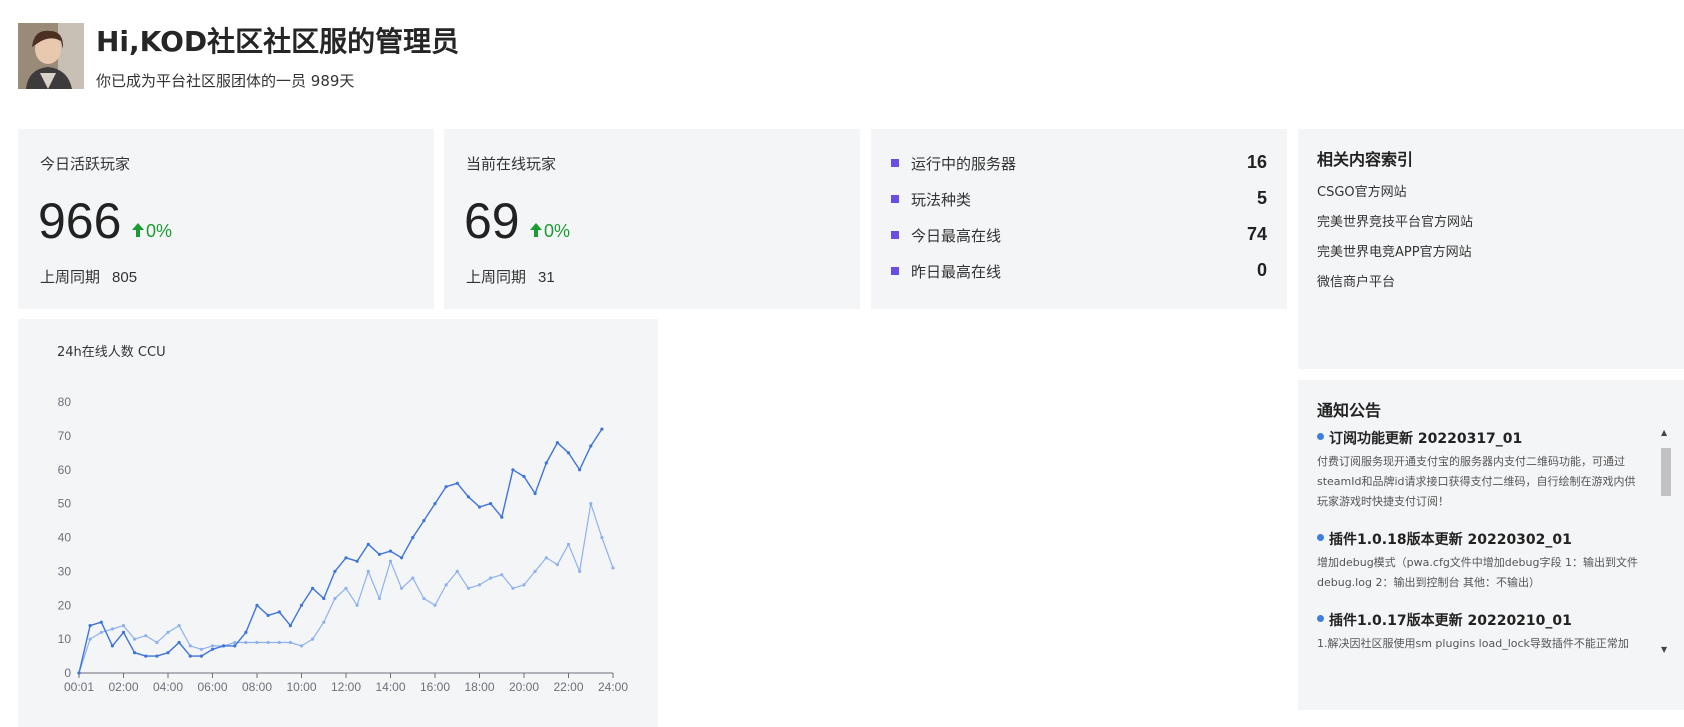  Describe the element at coordinates (1395, 220) in the screenshot. I see `link-perfect-world-platform: 完美世界竞技平台官方网站` at that location.